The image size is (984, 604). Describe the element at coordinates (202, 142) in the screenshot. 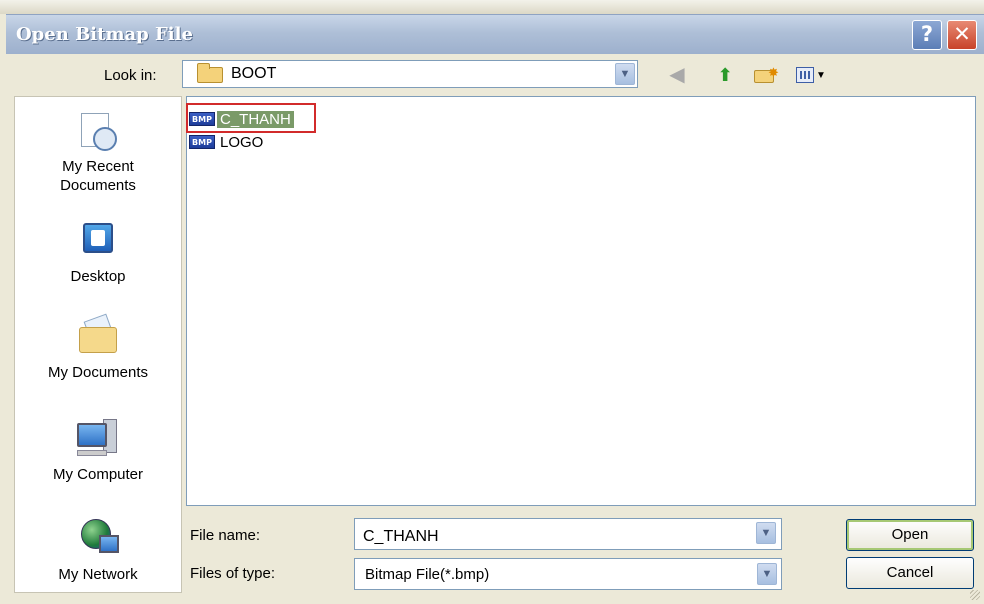

I see `bmp-file-icon: BMP` at that location.